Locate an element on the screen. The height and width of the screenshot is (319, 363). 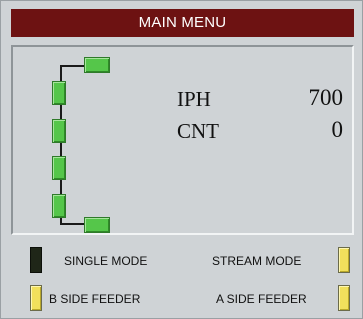
iph-label: IPH is located at coordinates (194, 99).